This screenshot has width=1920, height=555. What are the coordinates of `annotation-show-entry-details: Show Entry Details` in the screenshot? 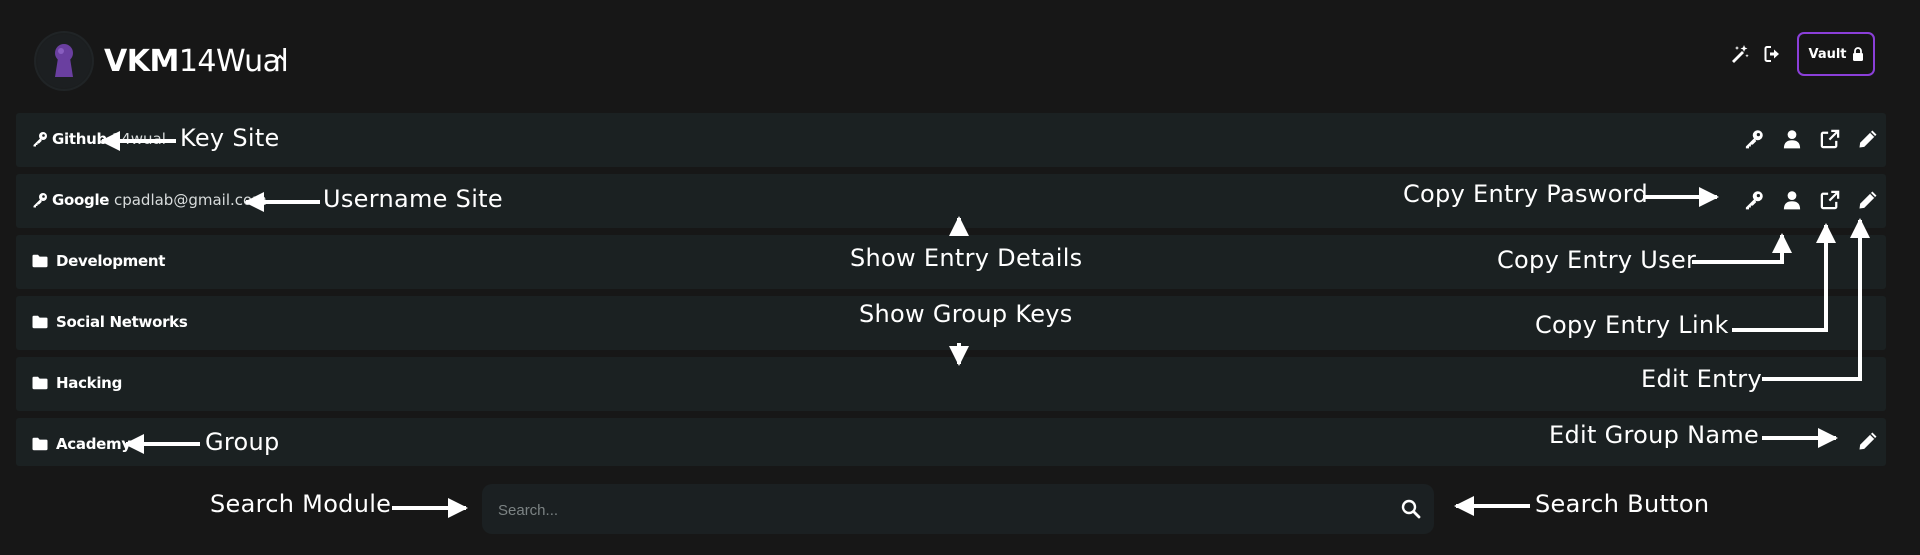 It's located at (966, 258).